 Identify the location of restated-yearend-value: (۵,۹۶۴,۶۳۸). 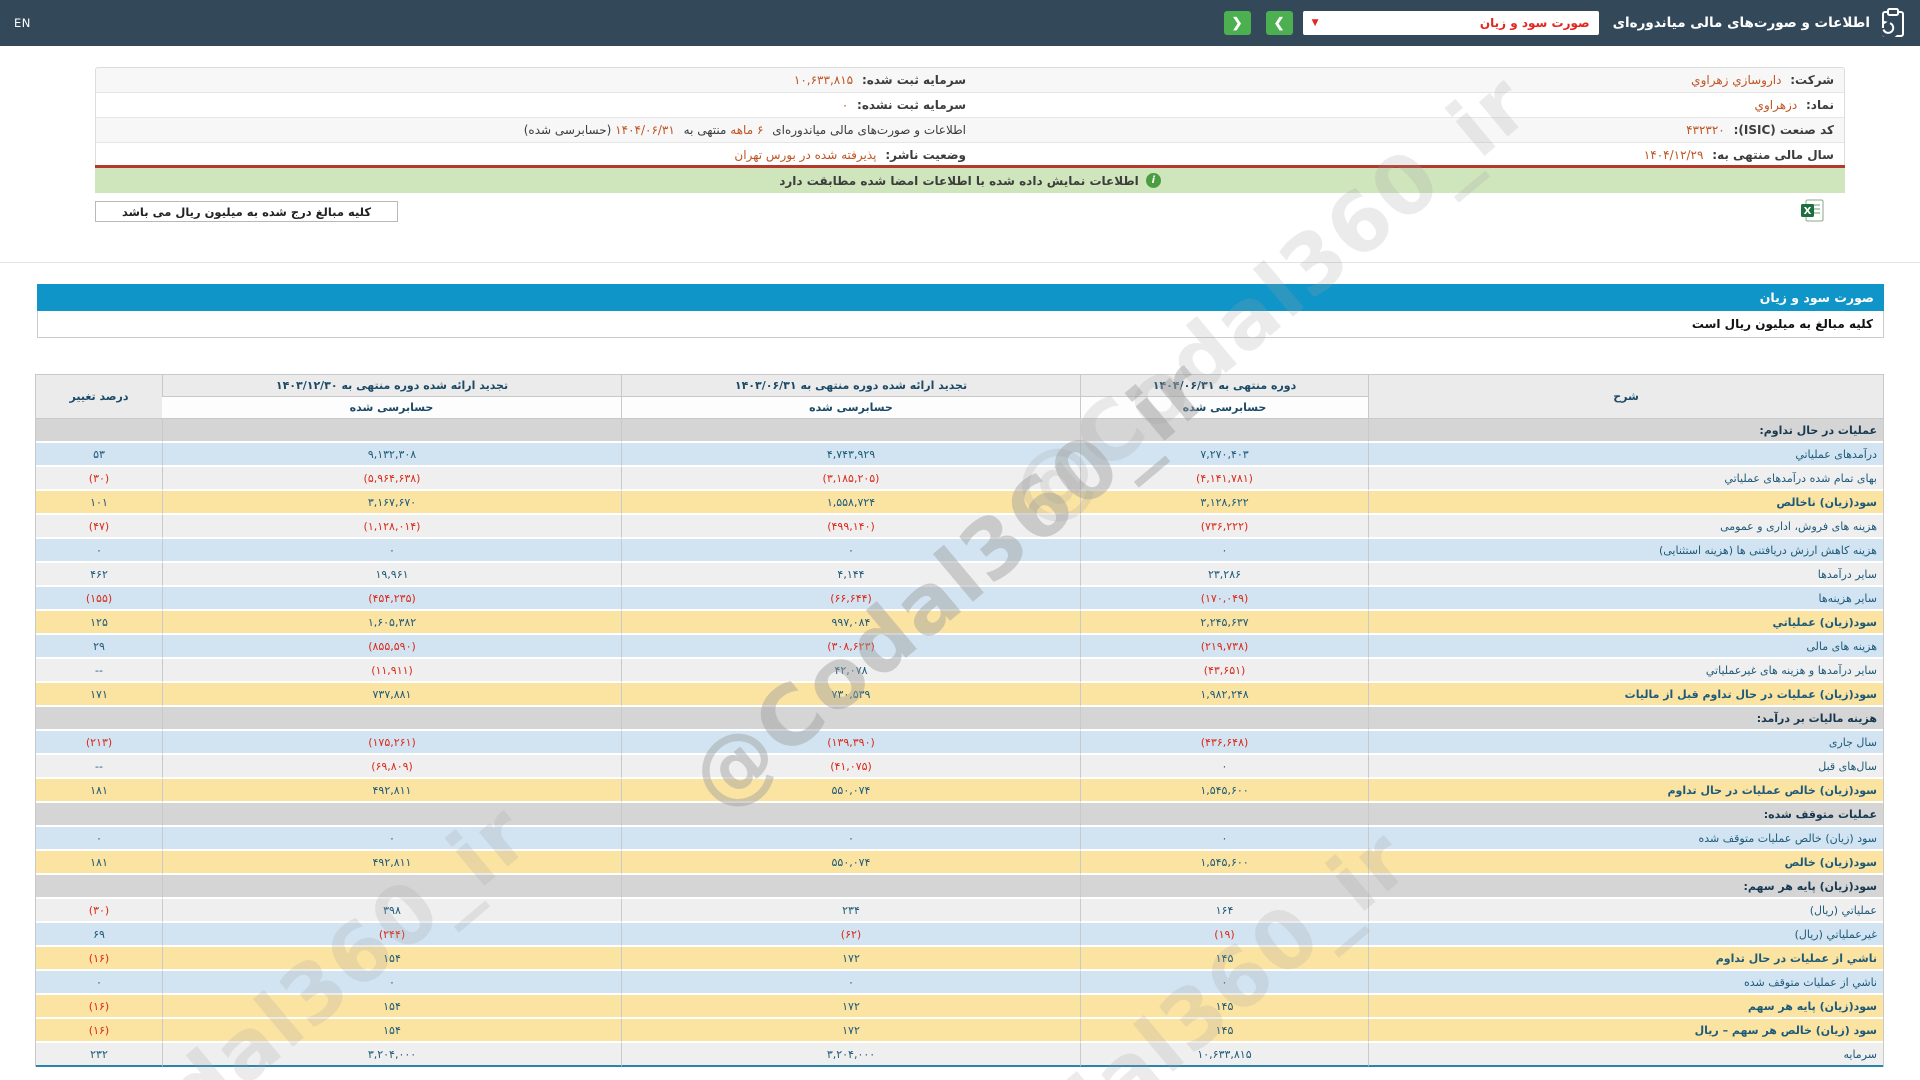
(391, 479).